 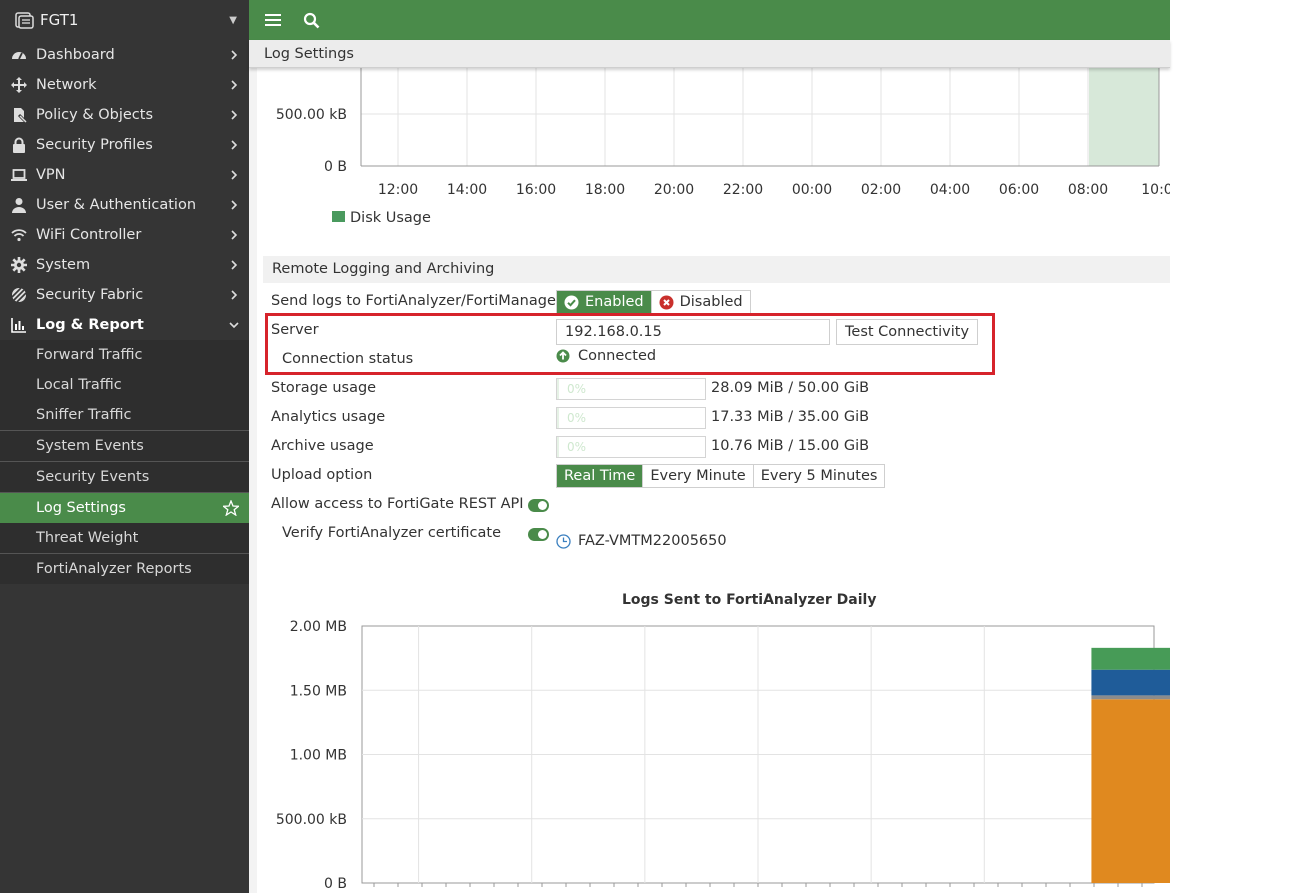 I want to click on clock-icon, so click(x=563, y=541).